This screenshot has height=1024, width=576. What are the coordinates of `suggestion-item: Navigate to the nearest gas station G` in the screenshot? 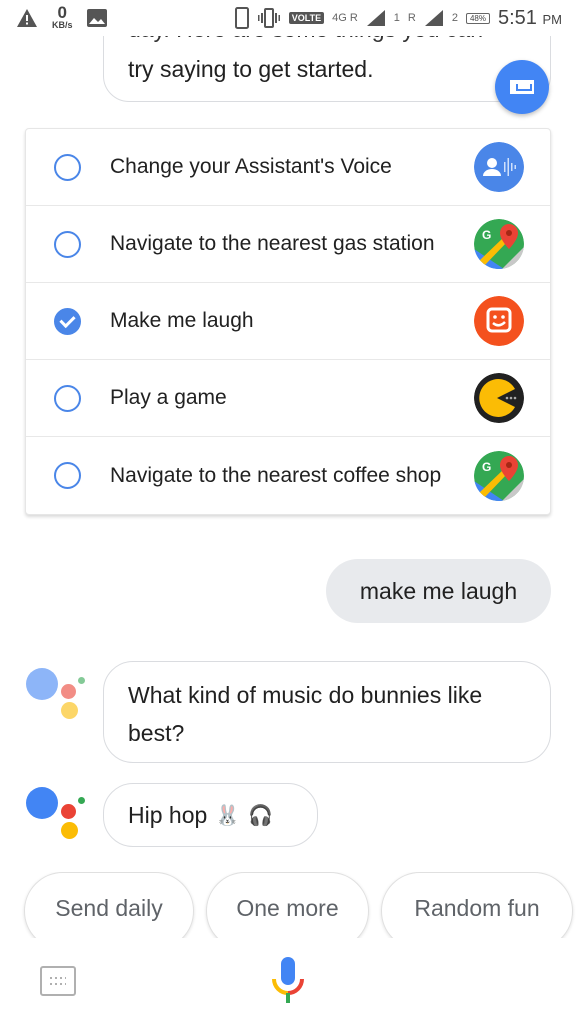 It's located at (288, 244).